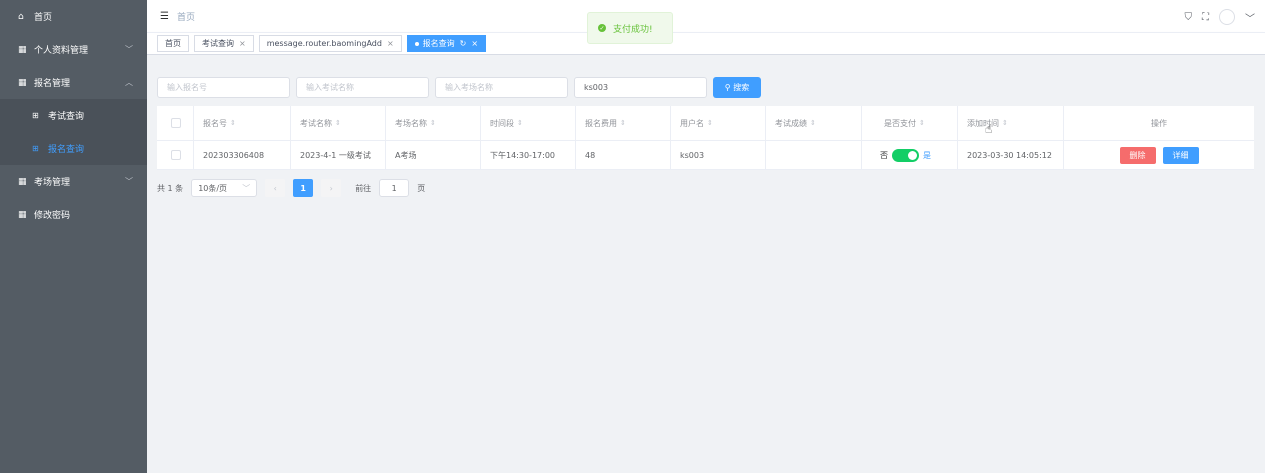 The height and width of the screenshot is (473, 1265). I want to click on username-input, so click(640, 87).